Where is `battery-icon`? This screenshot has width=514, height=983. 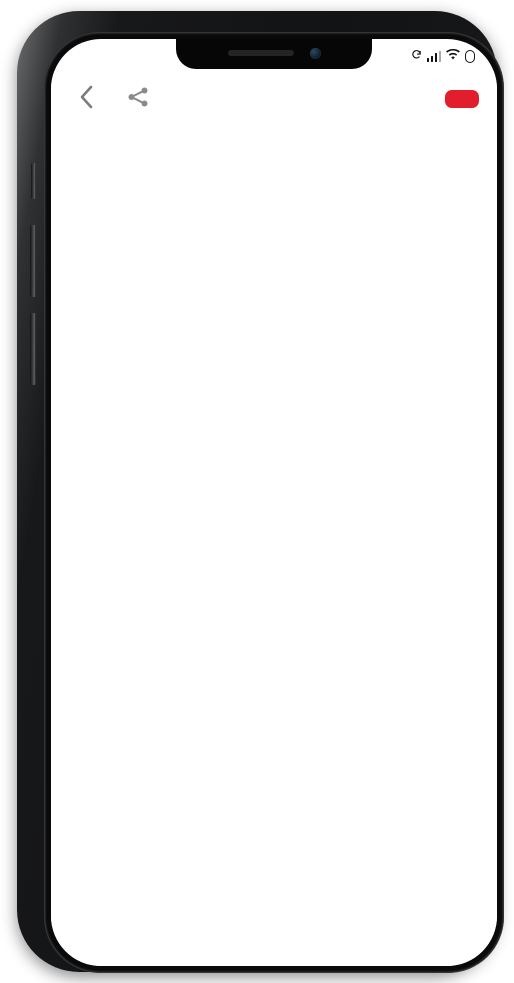
battery-icon is located at coordinates (470, 56).